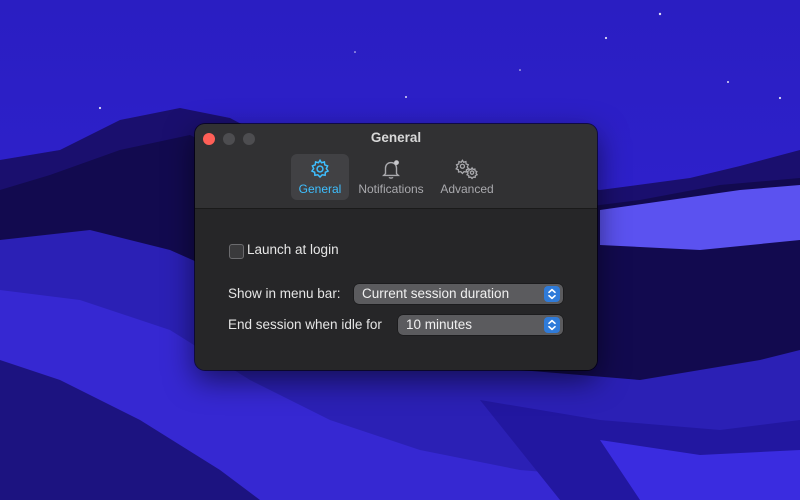 This screenshot has width=800, height=500. Describe the element at coordinates (436, 293) in the screenshot. I see `menu-bar-select-value: Current session duration` at that location.